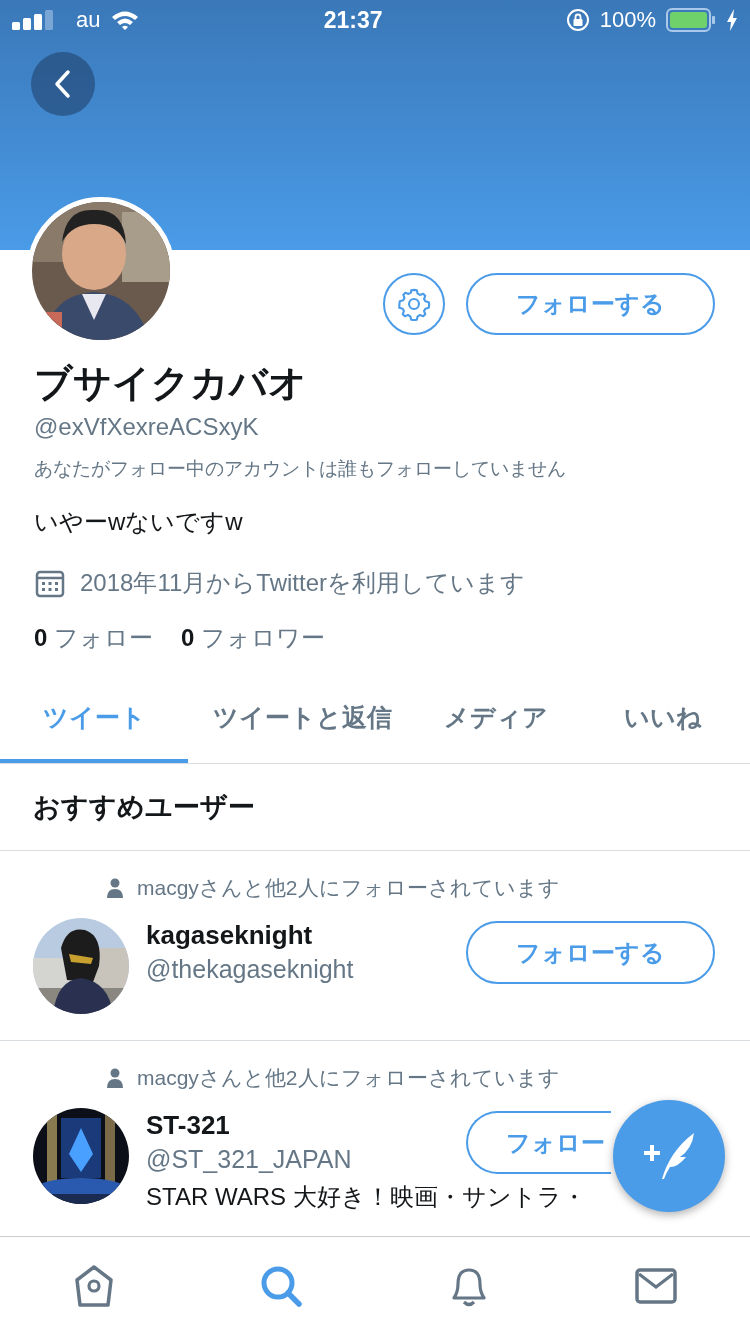 This screenshot has height=1334, width=750. I want to click on join-date: 2018年11月からTwitterを利用しています, so click(302, 583).